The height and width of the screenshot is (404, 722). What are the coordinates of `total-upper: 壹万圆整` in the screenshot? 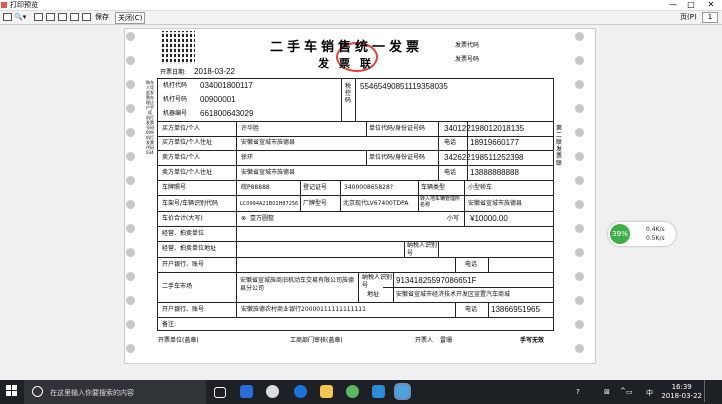 It's located at (262, 218).